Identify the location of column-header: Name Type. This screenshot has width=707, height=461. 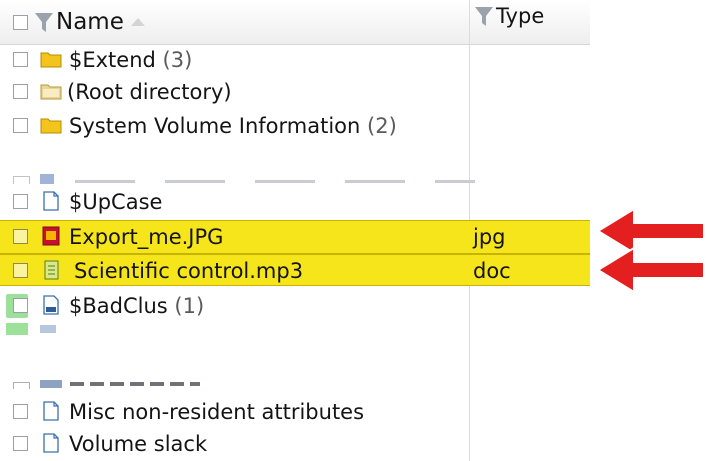
(295, 22).